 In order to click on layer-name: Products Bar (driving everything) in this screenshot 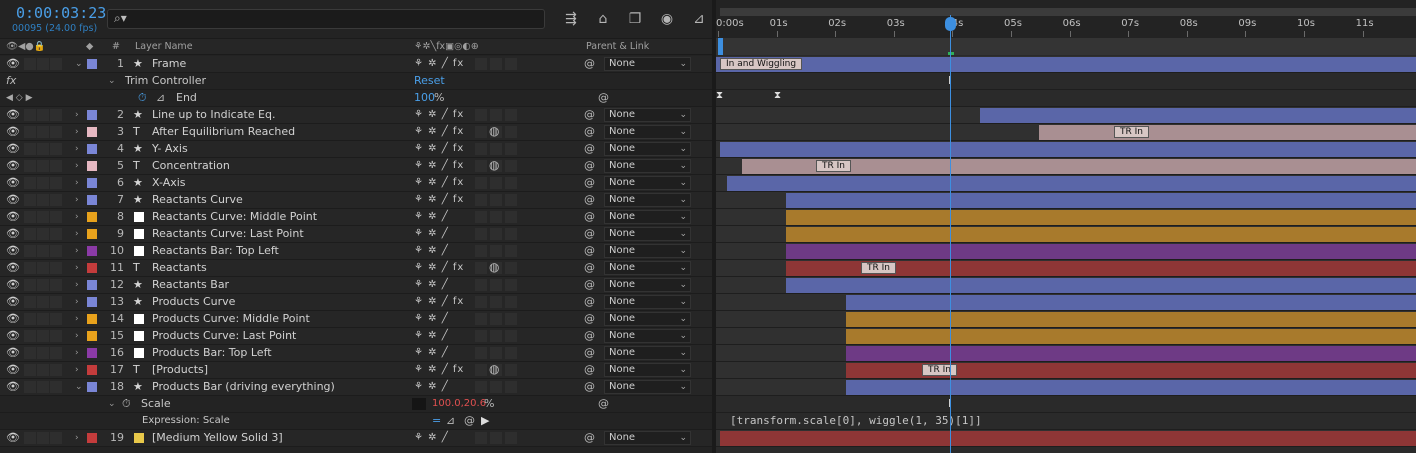, I will do `click(279, 387)`.